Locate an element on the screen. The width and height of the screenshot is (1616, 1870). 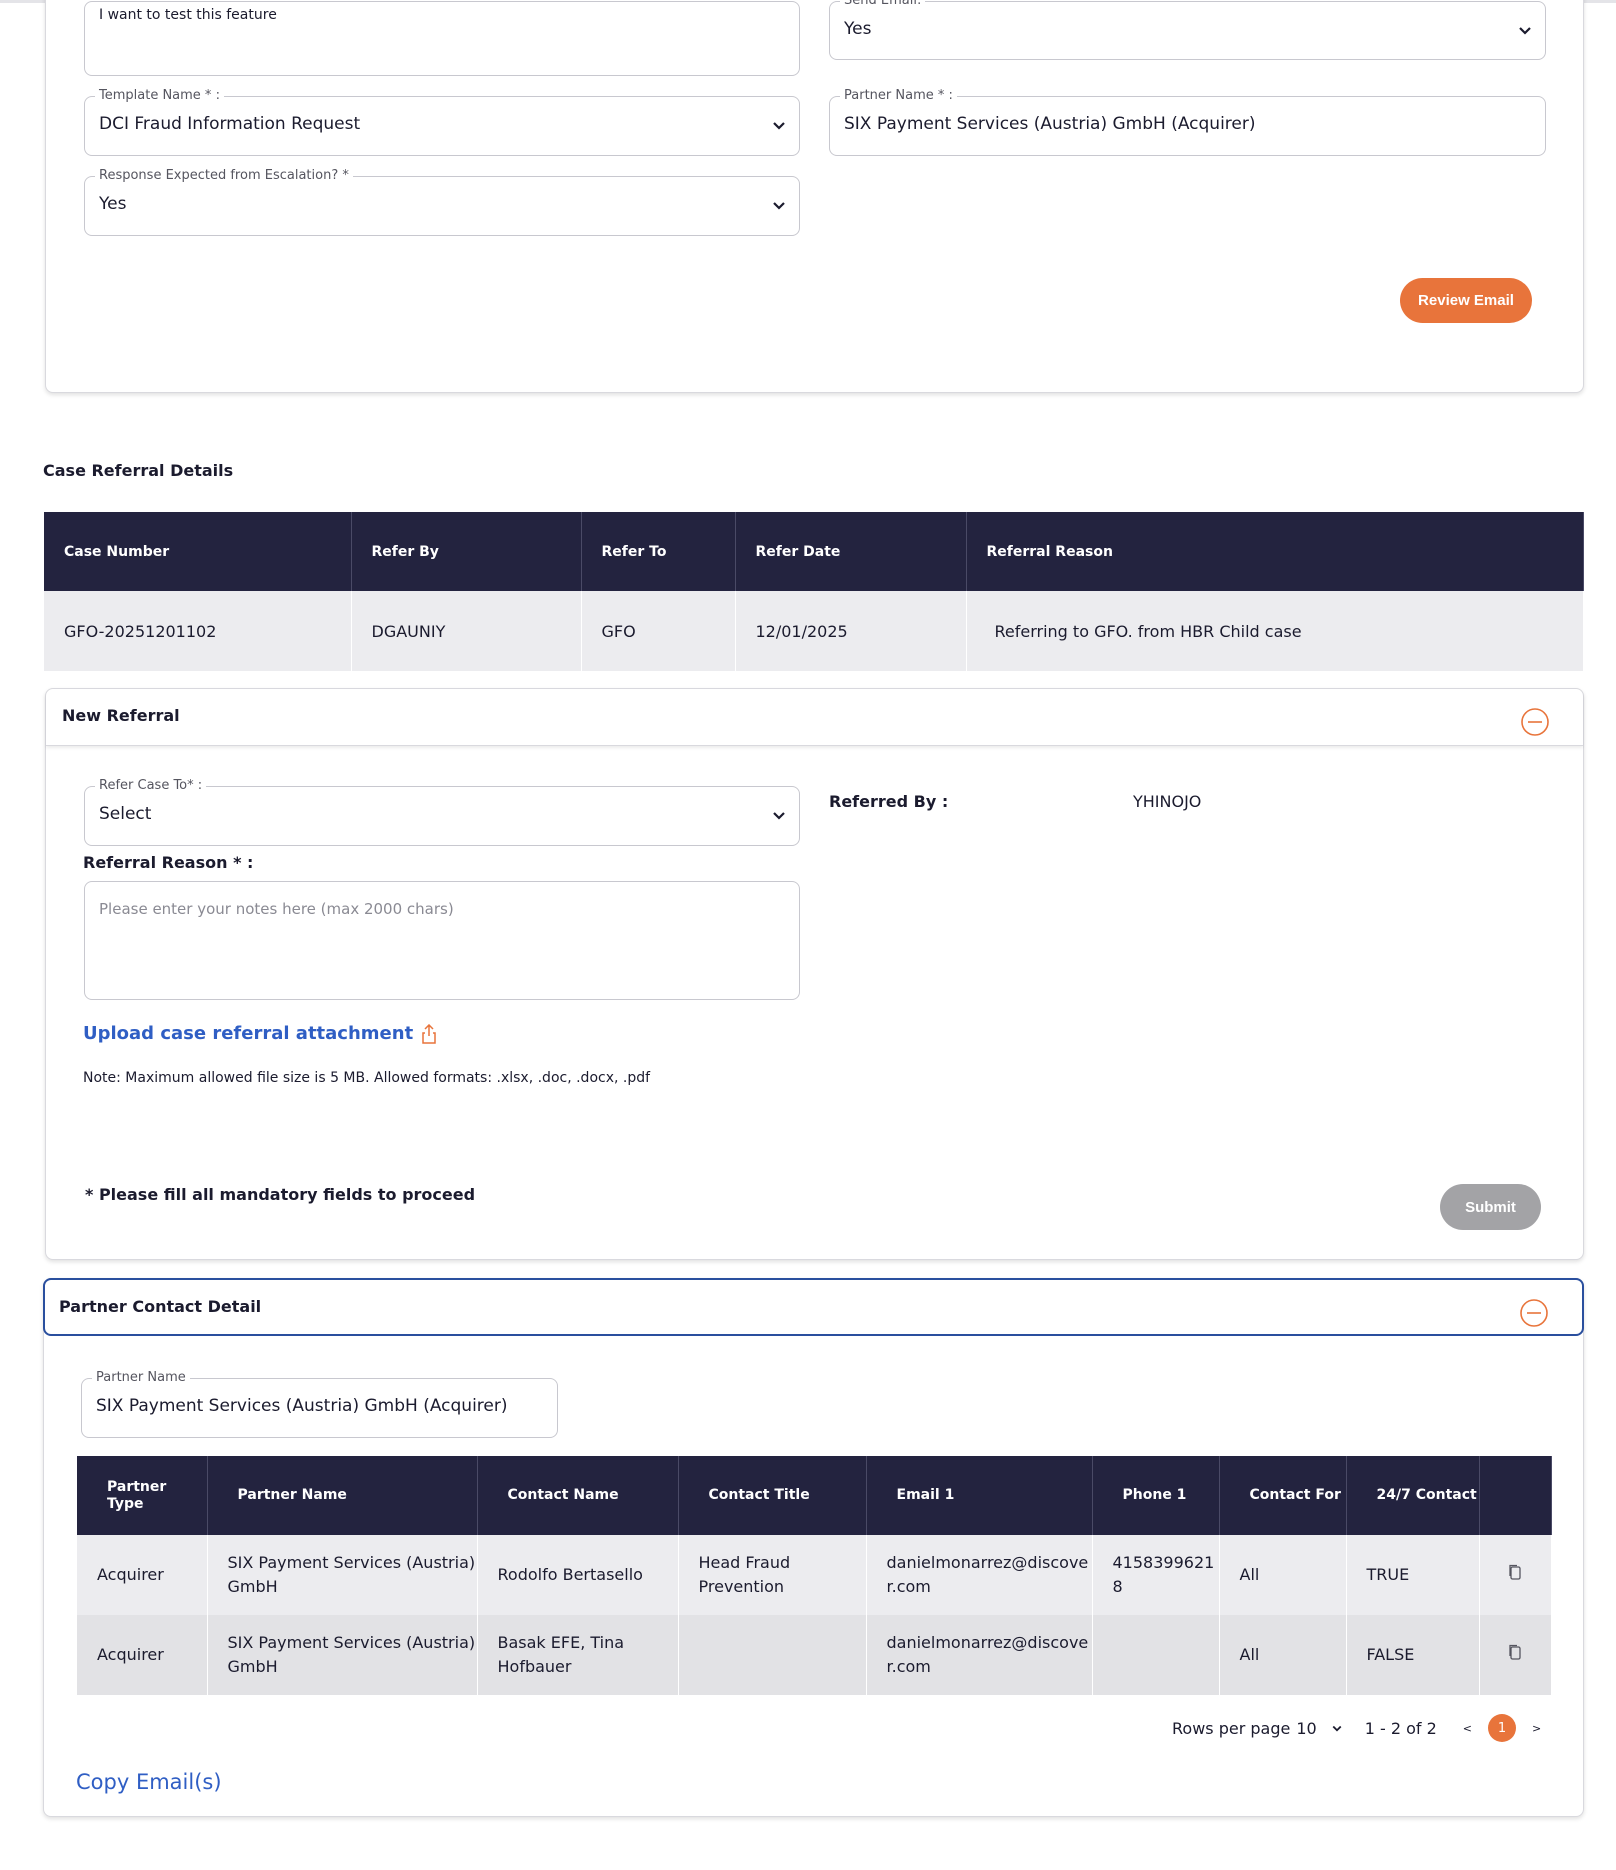
prev-page-button: < is located at coordinates (1467, 1728).